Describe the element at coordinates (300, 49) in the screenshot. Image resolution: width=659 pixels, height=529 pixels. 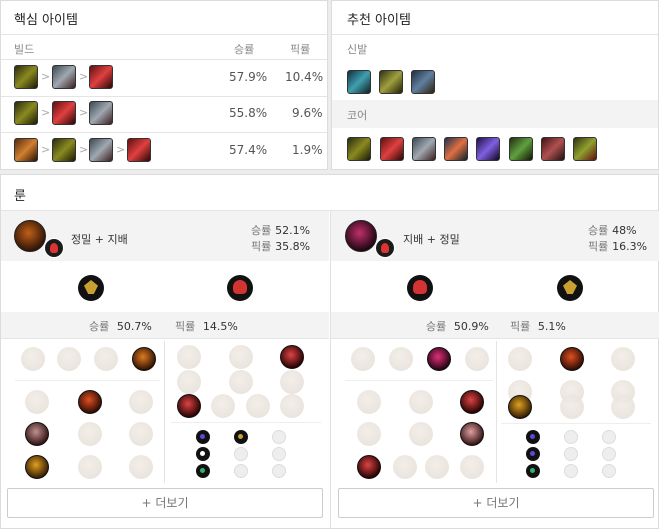
I see `pickrate-header: 픽률` at that location.